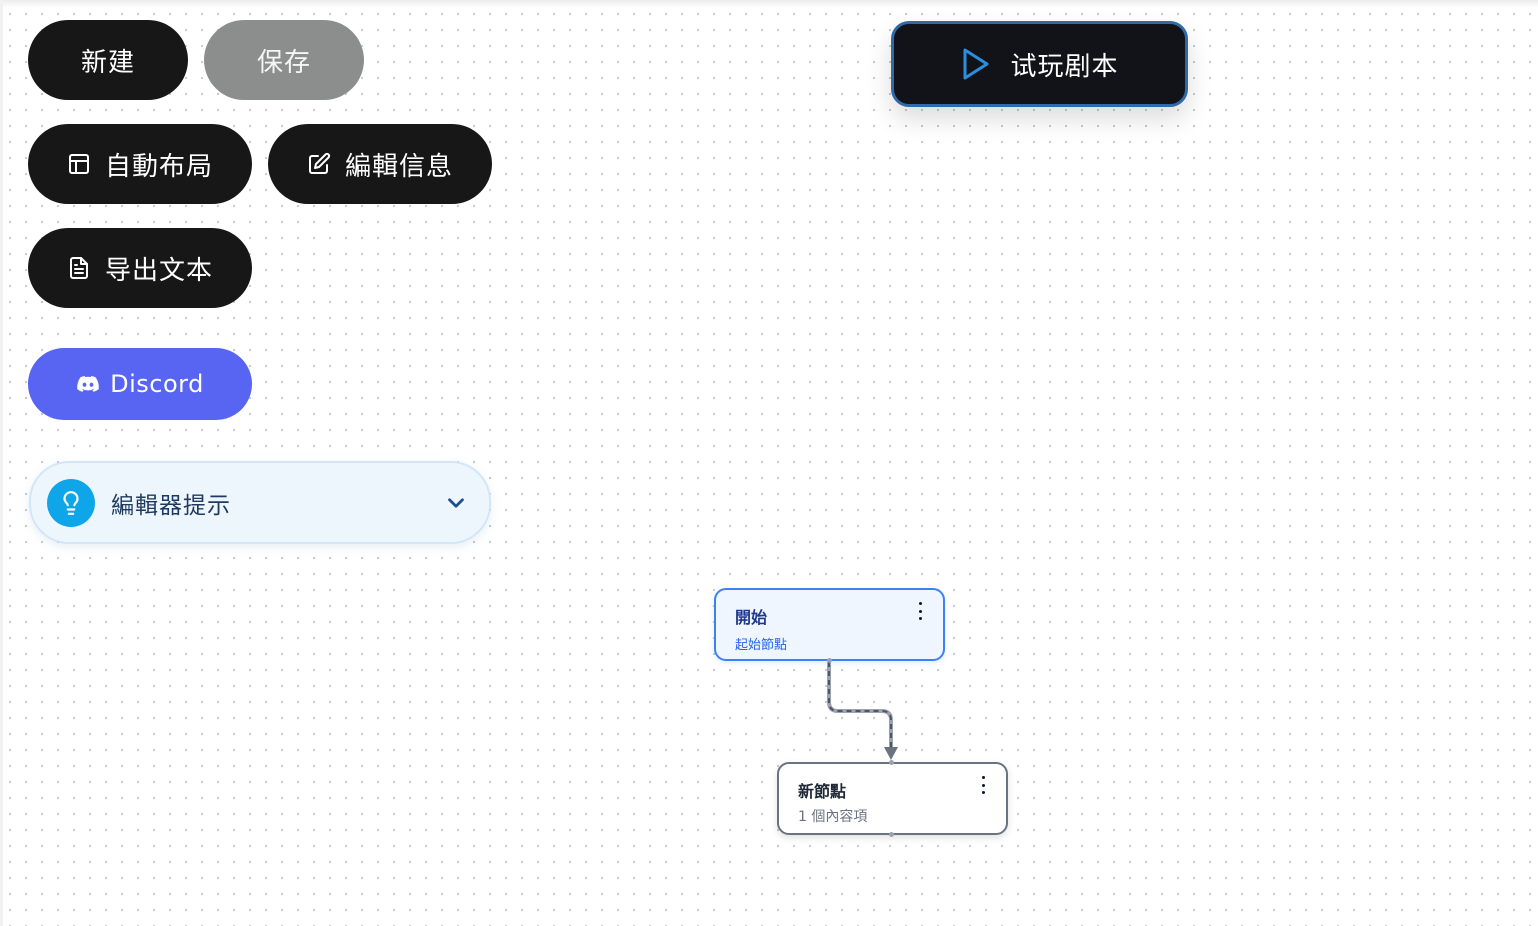 The height and width of the screenshot is (926, 1538). I want to click on lightbulb-icon, so click(71, 502).